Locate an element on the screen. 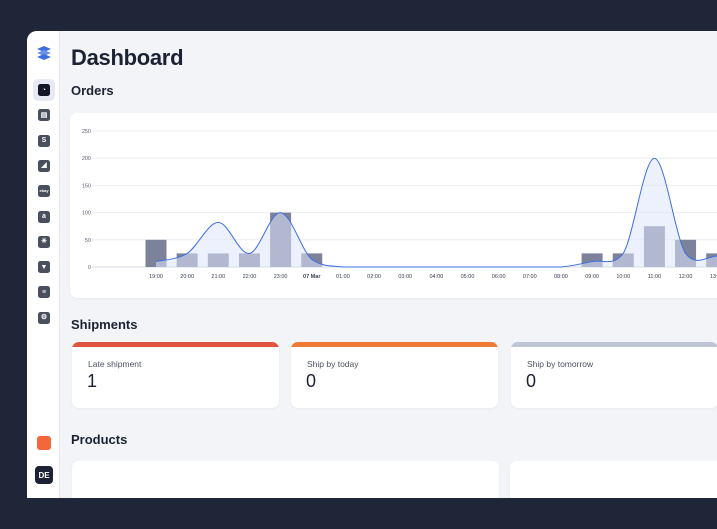  ship-by-today-card: Ship by today 0 is located at coordinates (394, 375).